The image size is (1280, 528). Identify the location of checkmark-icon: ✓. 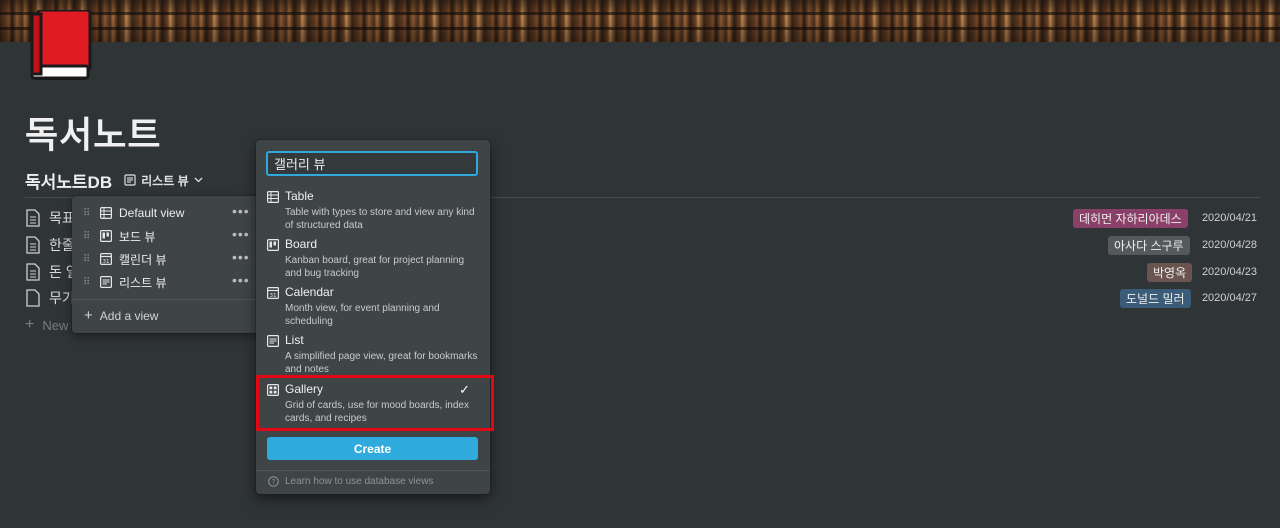
(464, 389).